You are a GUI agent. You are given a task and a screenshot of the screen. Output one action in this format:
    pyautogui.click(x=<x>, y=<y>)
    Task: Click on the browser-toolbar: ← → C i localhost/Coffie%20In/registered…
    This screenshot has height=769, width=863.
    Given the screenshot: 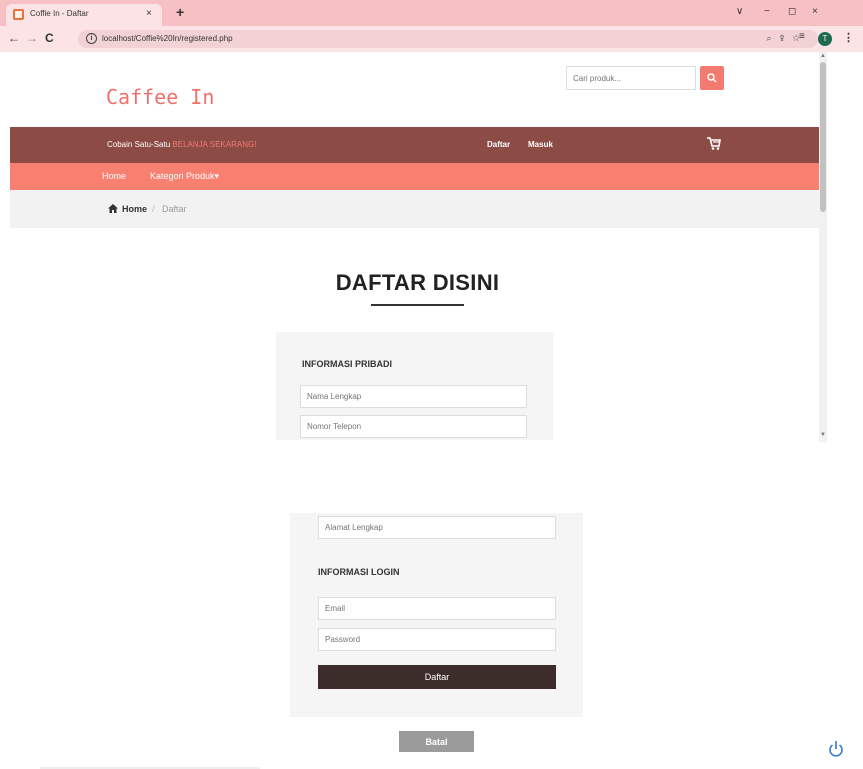 What is the action you would take?
    pyautogui.click(x=431, y=39)
    